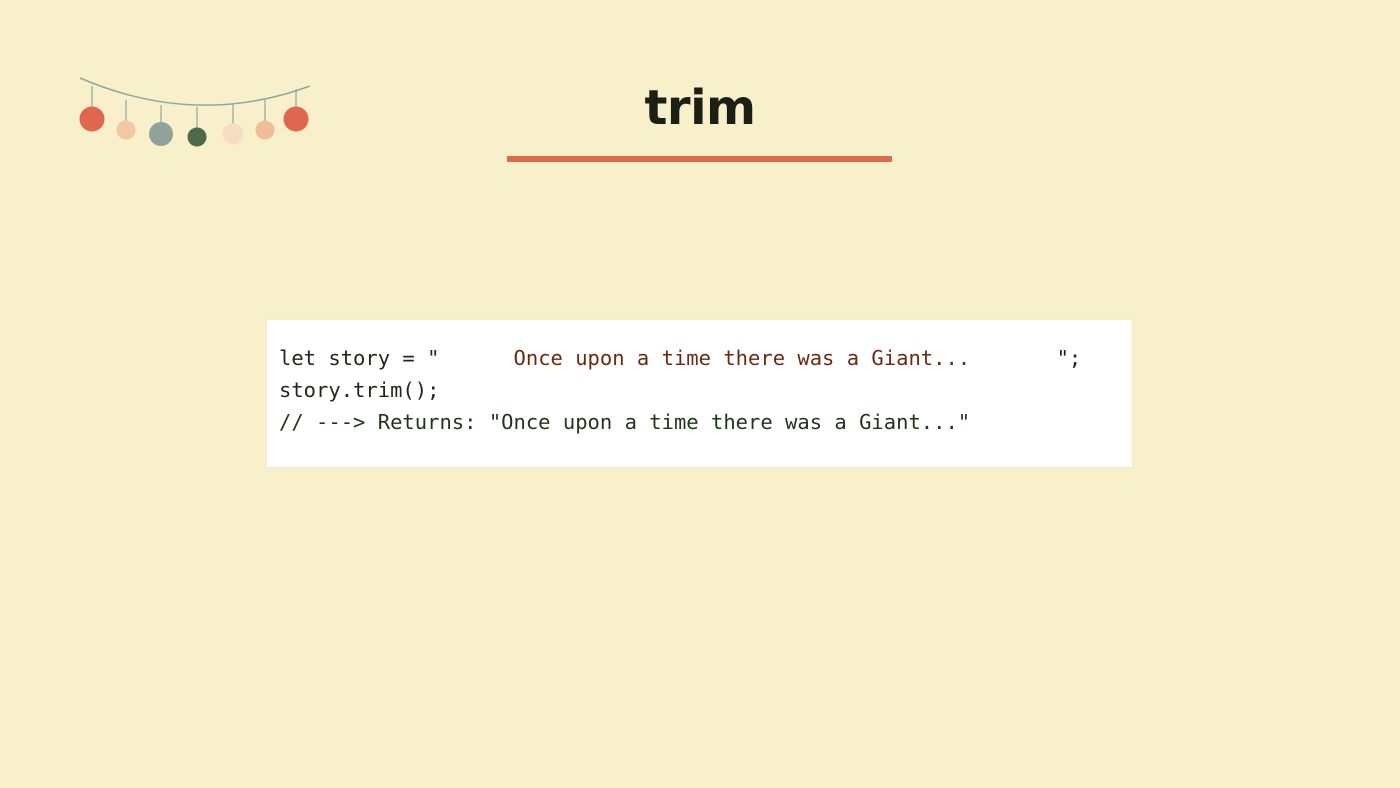  I want to click on garland-string, so click(195, 91).